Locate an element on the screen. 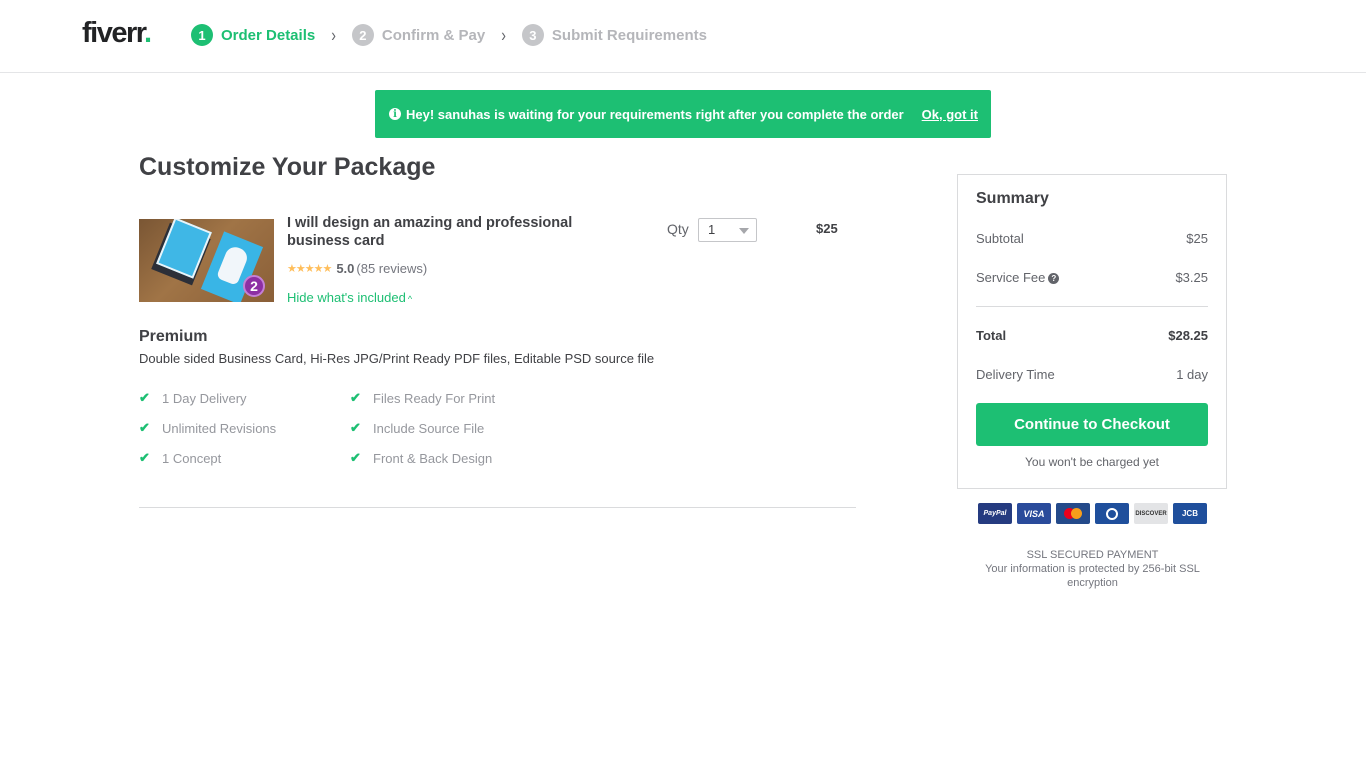 Image resolution: width=1366 pixels, height=768 pixels. feature-label: 1 Concept is located at coordinates (192, 458).